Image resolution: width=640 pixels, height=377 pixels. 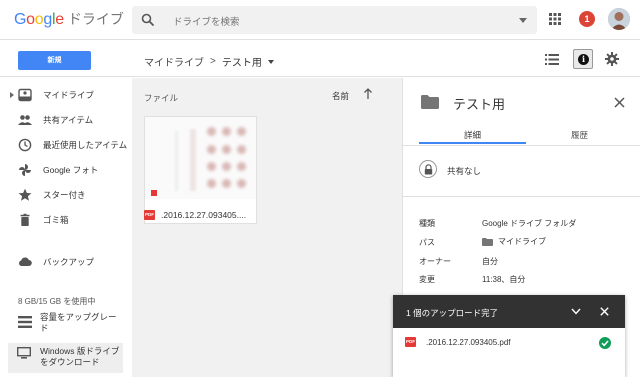 What do you see at coordinates (57, 301) in the screenshot?
I see `storage-usage: 8 GB/15 GB を使用中` at bounding box center [57, 301].